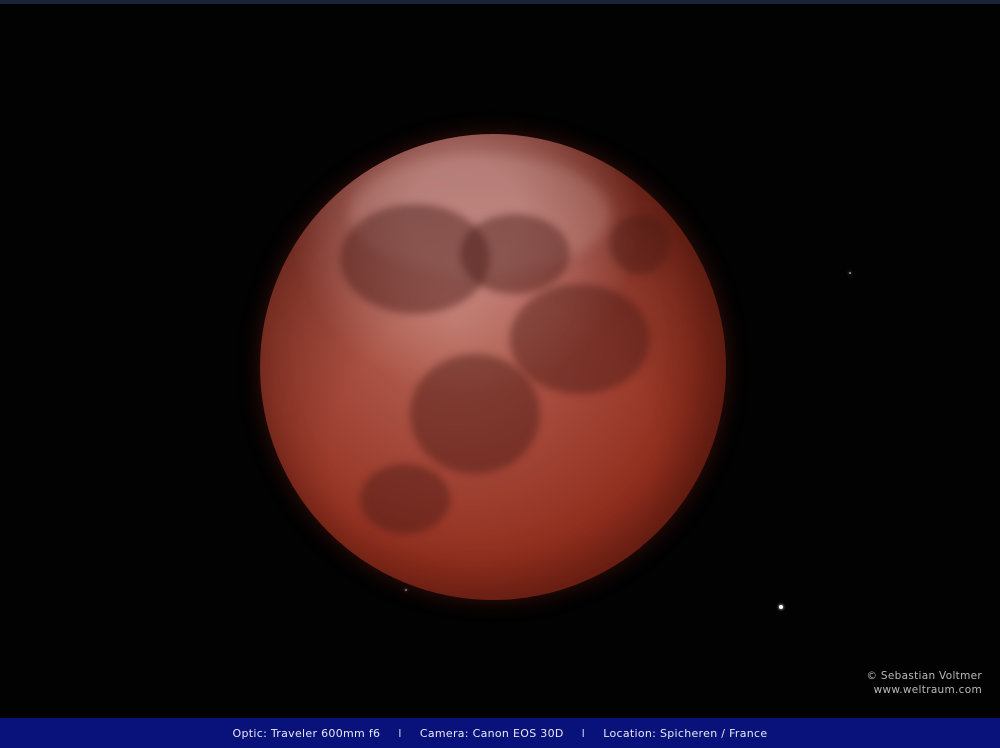 The image size is (1000, 748). What do you see at coordinates (685, 733) in the screenshot?
I see `location-info: Location: Spicheren / France` at bounding box center [685, 733].